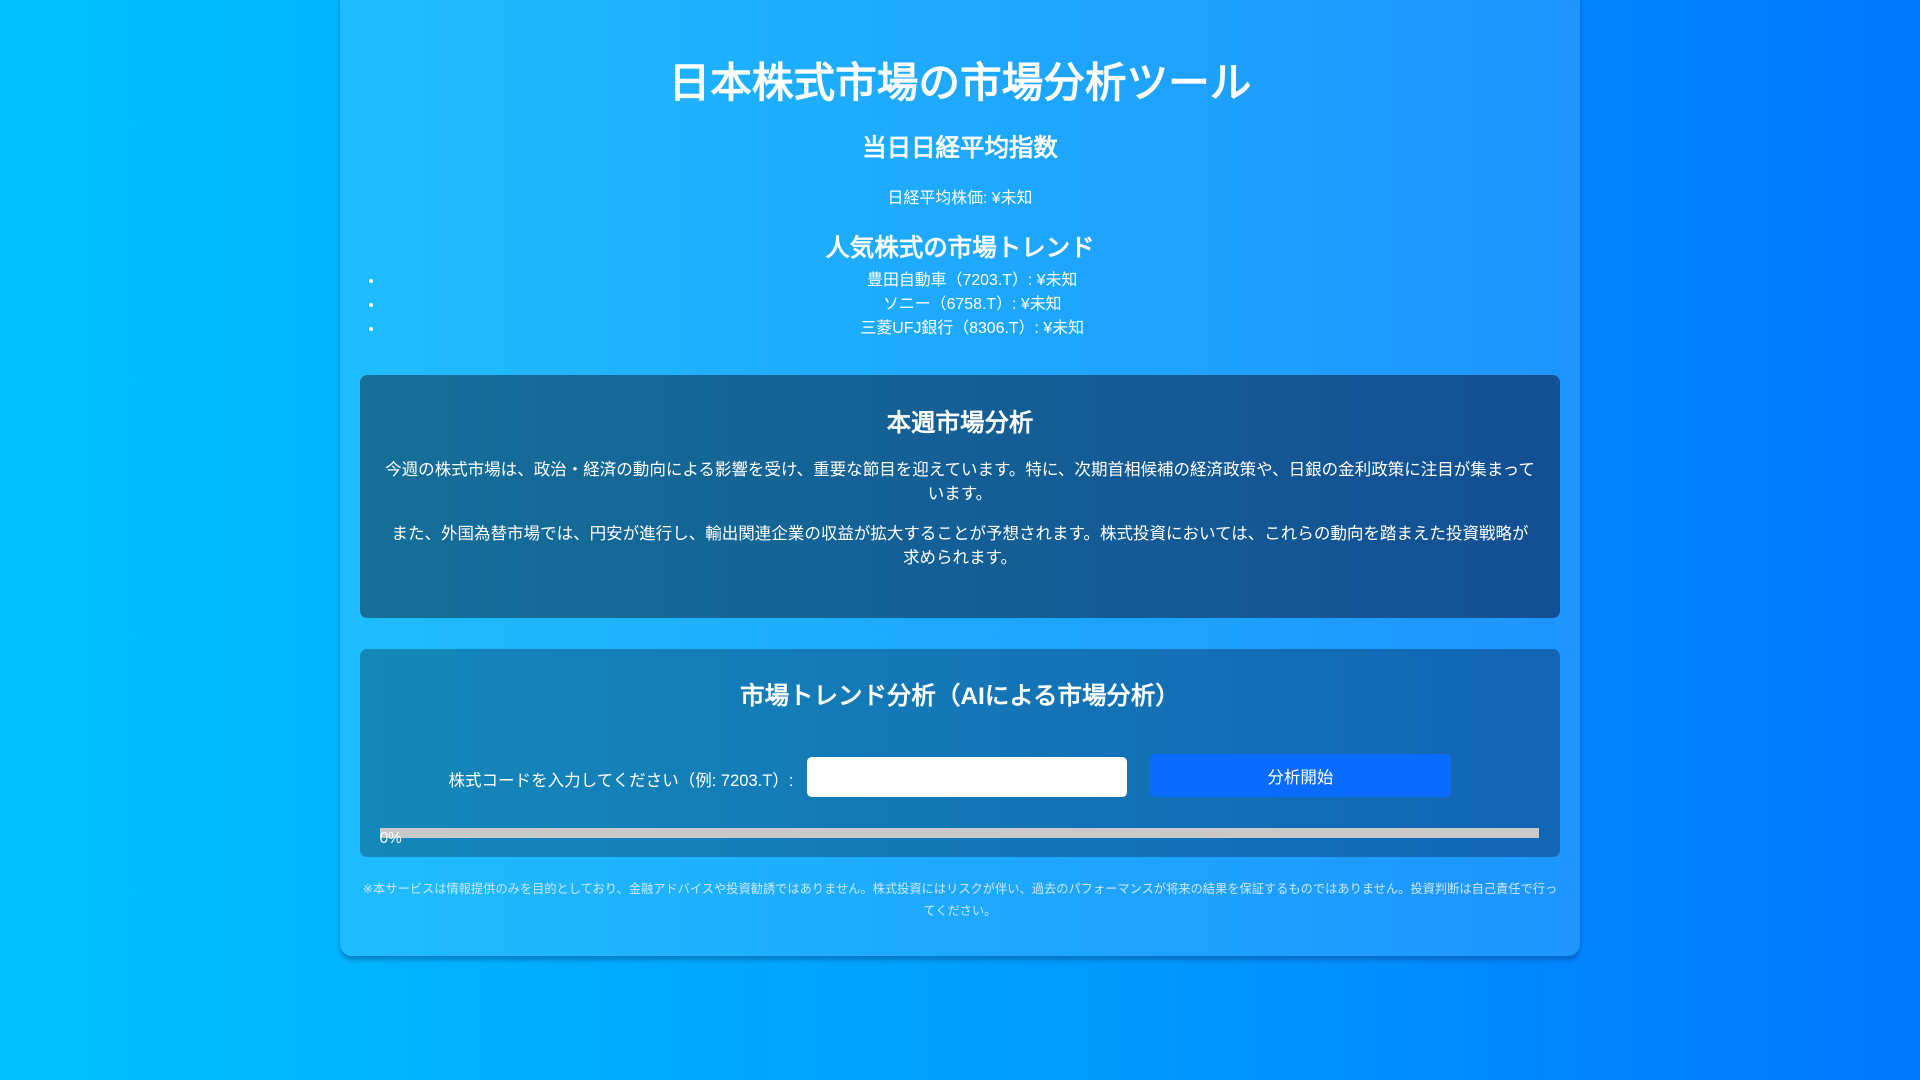  I want to click on start-analysis-button: 分析開始, so click(1300, 776).